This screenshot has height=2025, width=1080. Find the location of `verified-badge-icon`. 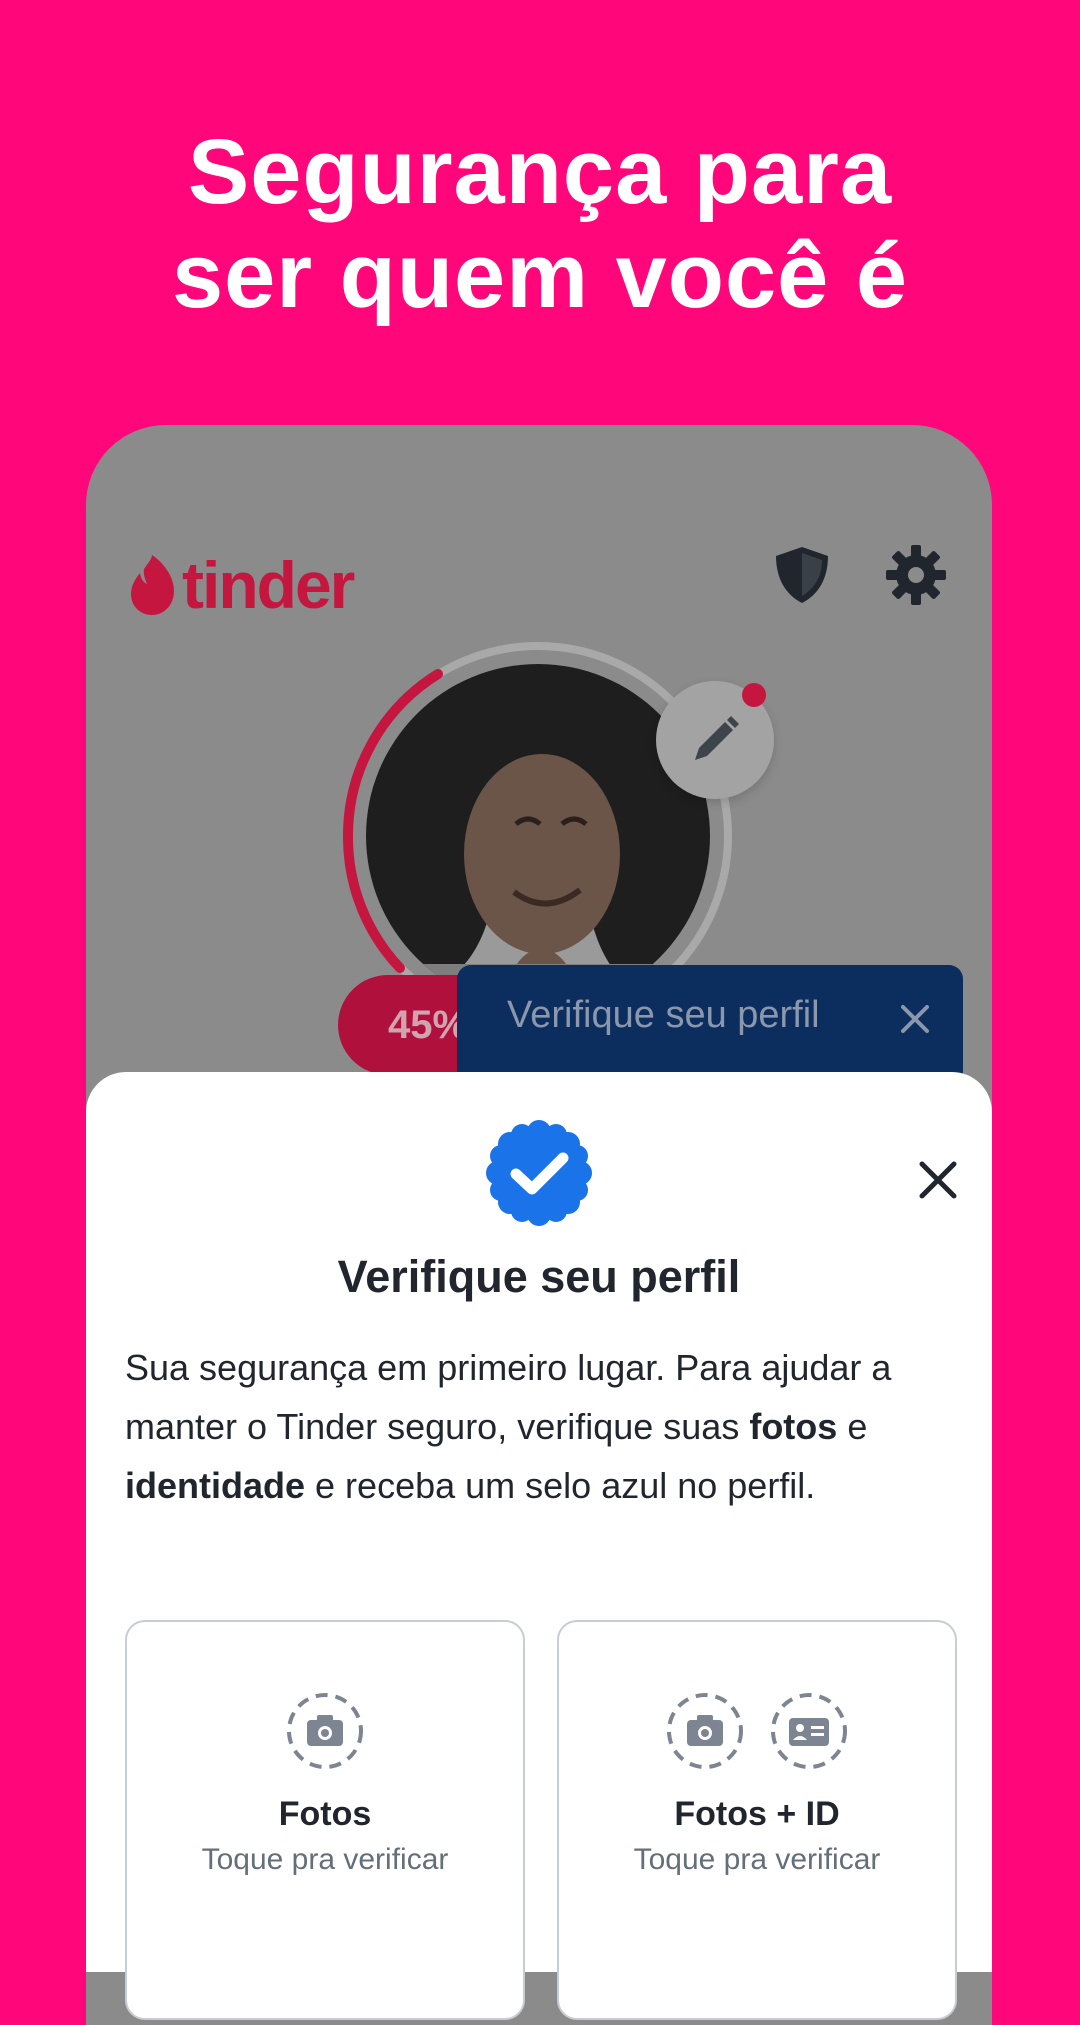

verified-badge-icon is located at coordinates (539, 1173).